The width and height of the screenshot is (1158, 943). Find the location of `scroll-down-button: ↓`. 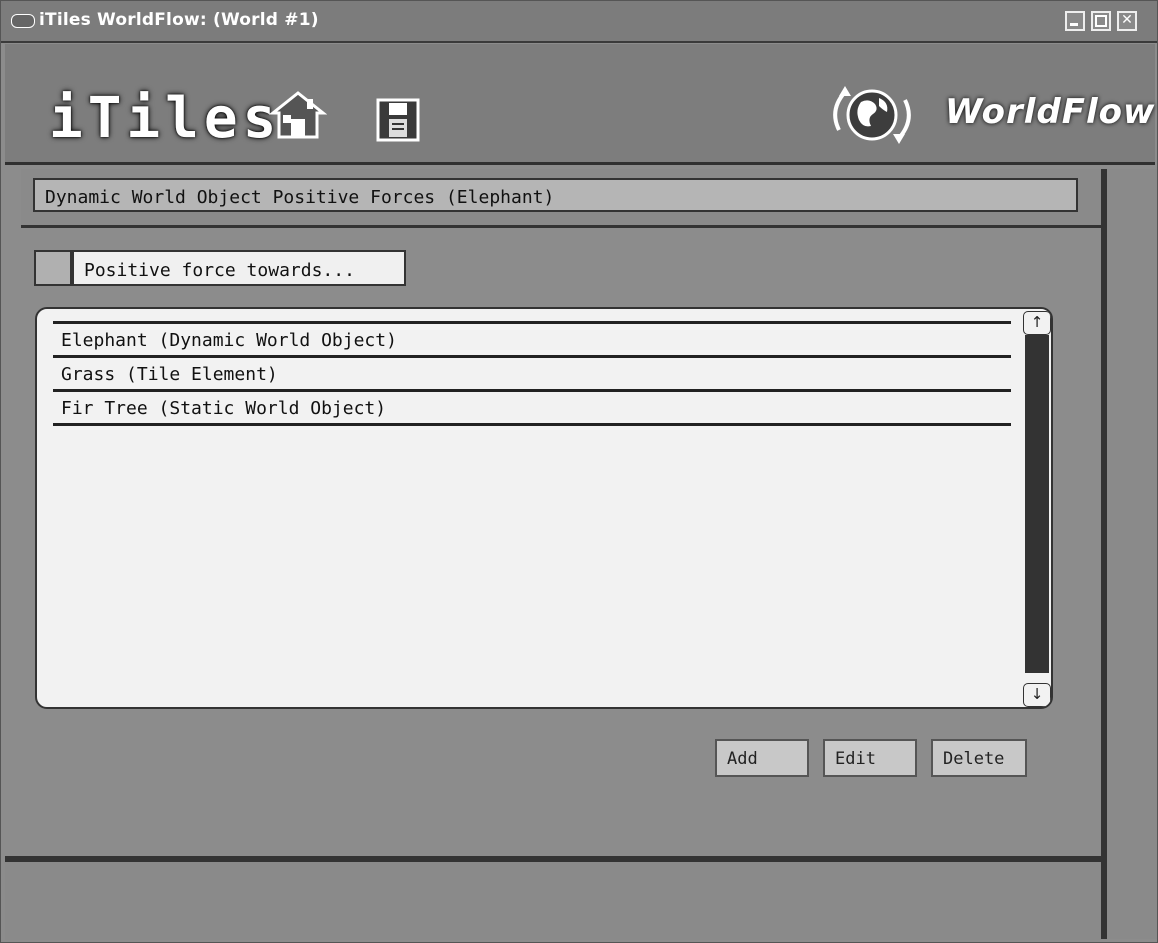

scroll-down-button: ↓ is located at coordinates (1037, 695).